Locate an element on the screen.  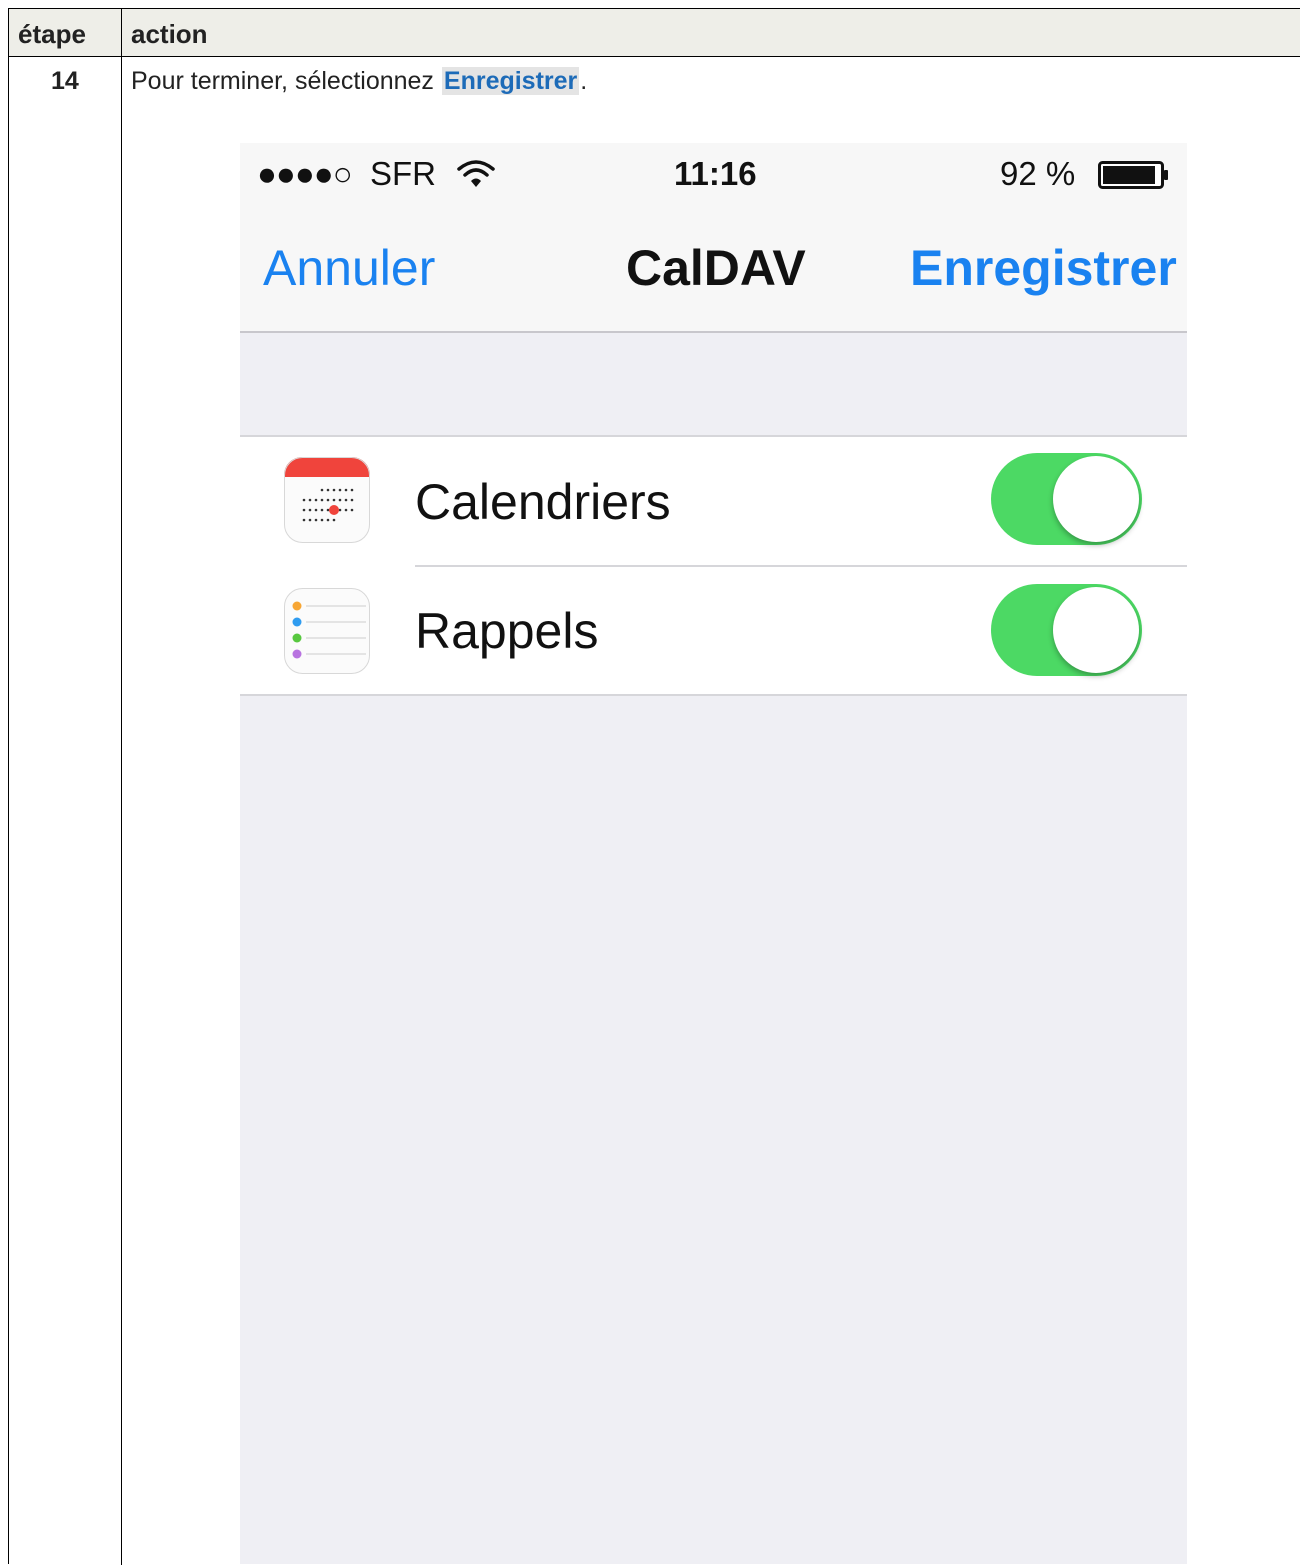
battery-percentage: 92 % is located at coordinates (1038, 173).